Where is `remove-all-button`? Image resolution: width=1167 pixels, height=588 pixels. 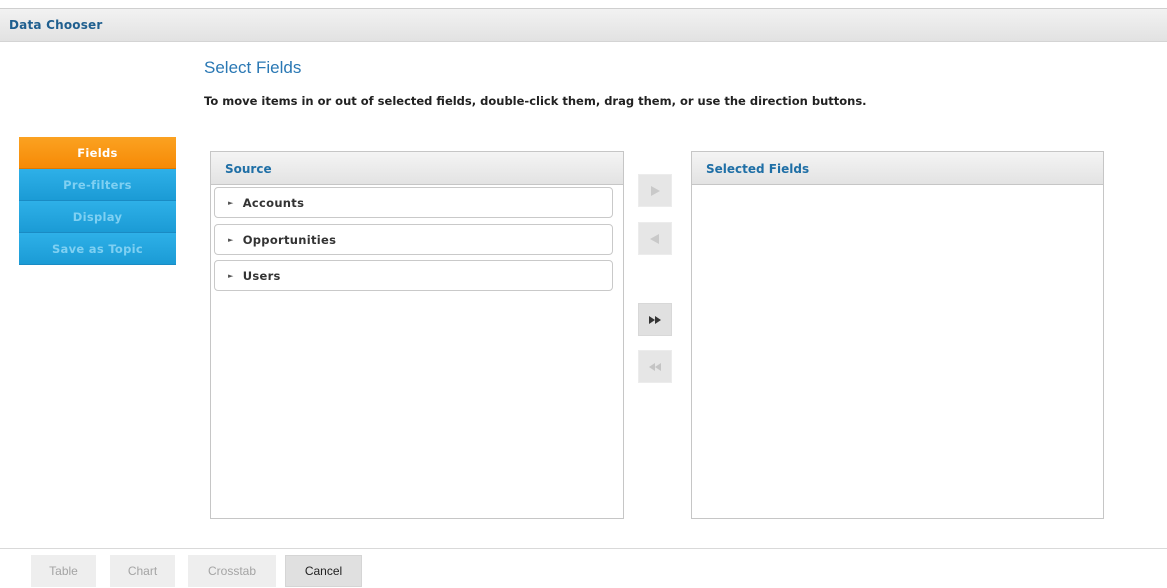 remove-all-button is located at coordinates (655, 366).